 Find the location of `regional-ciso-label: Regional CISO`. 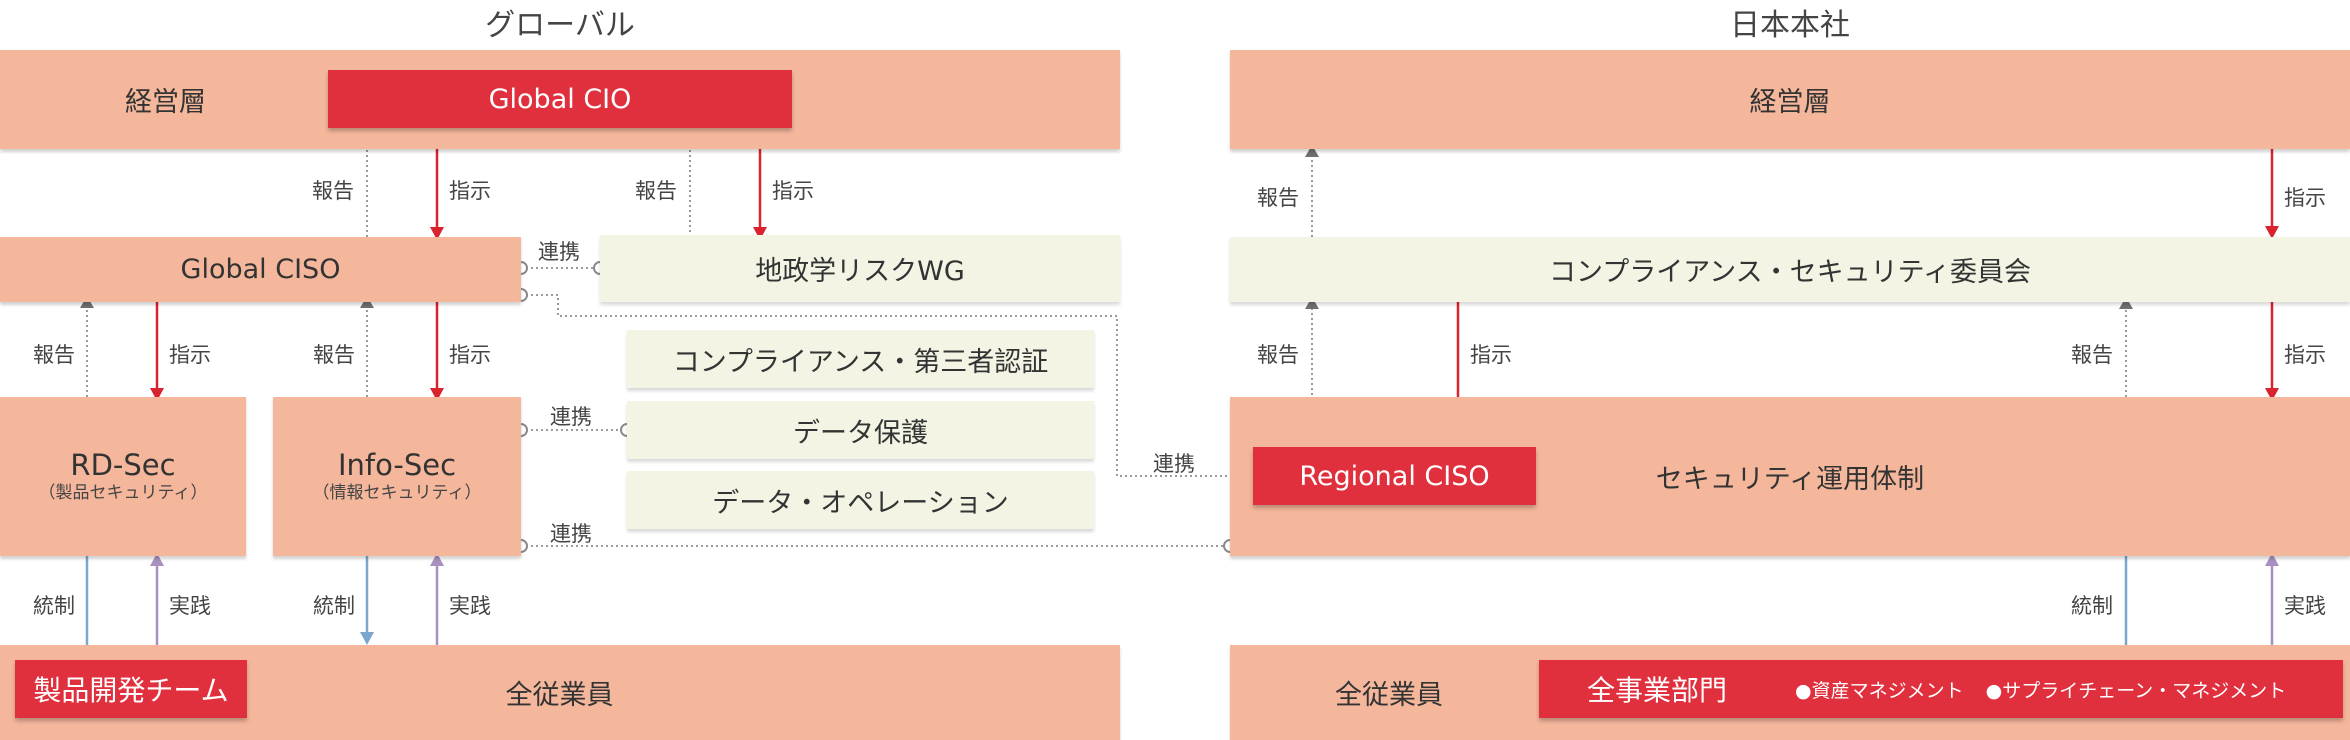

regional-ciso-label: Regional CISO is located at coordinates (1394, 476).